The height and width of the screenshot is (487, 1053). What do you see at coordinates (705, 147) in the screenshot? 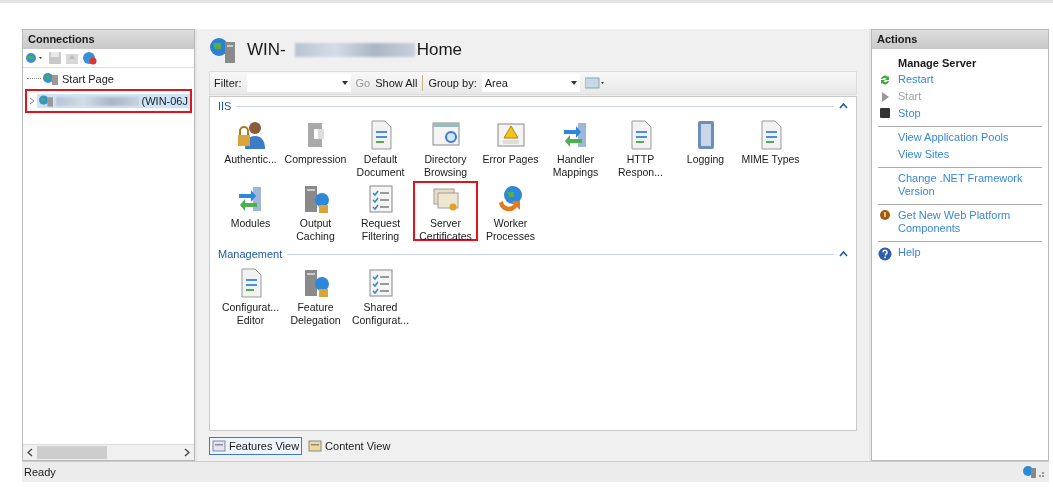
I see `feature-item: Logging` at bounding box center [705, 147].